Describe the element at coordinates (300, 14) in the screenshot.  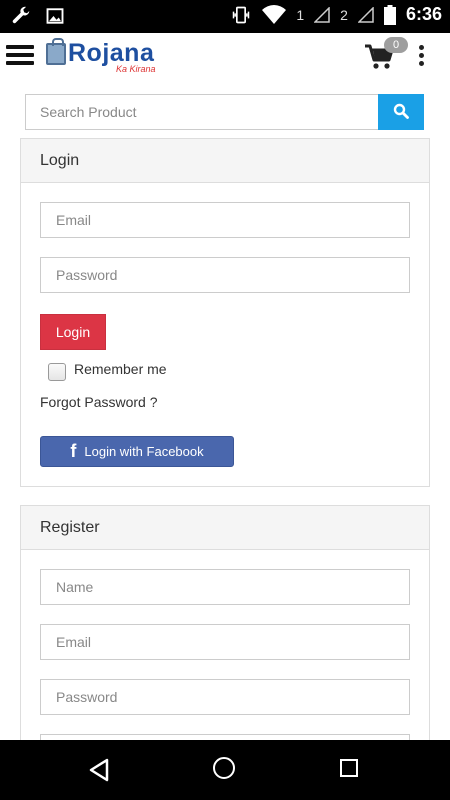
I see `sim1-label: 1` at that location.